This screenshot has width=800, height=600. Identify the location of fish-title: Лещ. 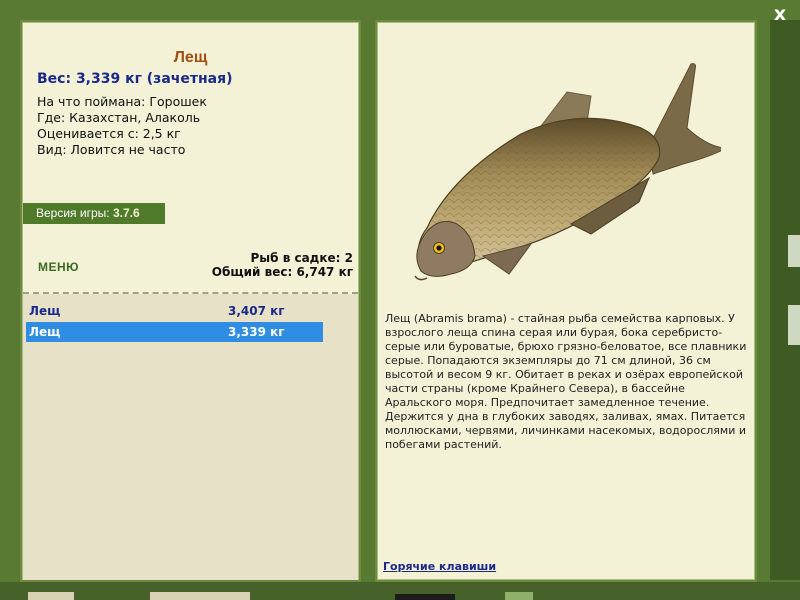
(190, 57).